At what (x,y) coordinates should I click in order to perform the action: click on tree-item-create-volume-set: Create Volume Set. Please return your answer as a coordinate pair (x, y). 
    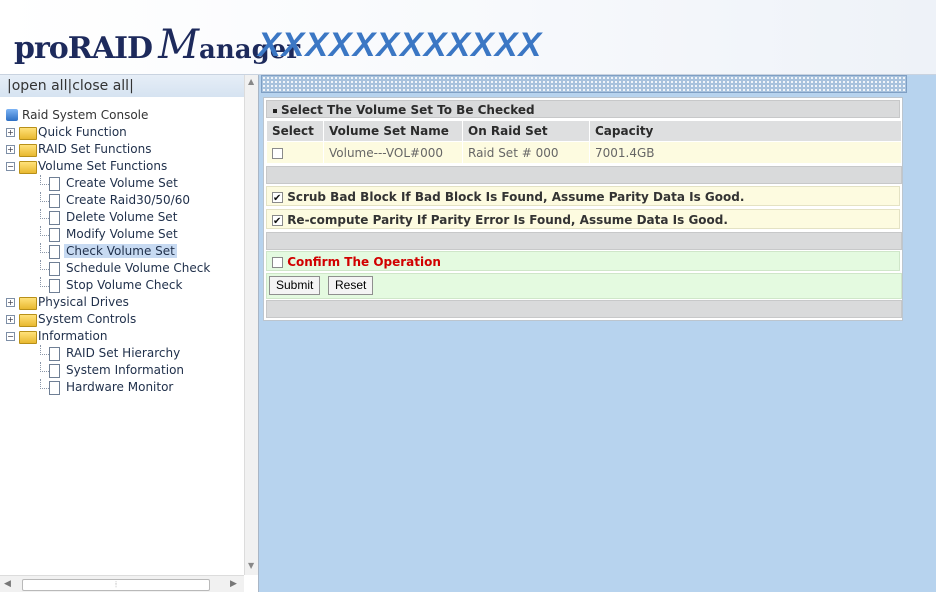
    Looking at the image, I should click on (109, 183).